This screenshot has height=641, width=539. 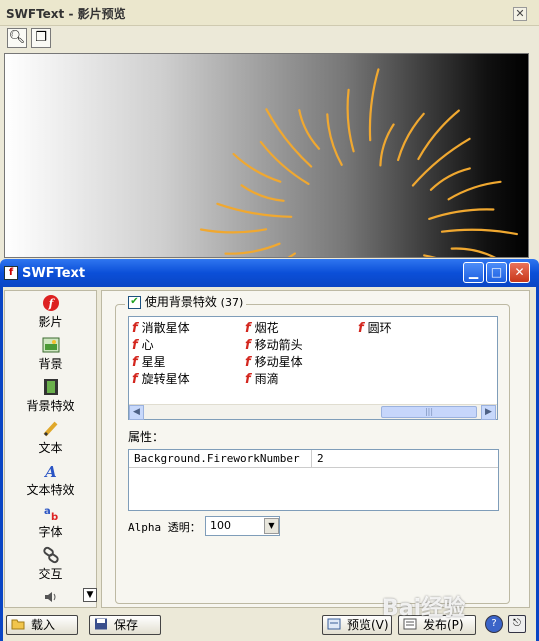 I want to click on minimize-icon: ▁, so click(x=473, y=272).